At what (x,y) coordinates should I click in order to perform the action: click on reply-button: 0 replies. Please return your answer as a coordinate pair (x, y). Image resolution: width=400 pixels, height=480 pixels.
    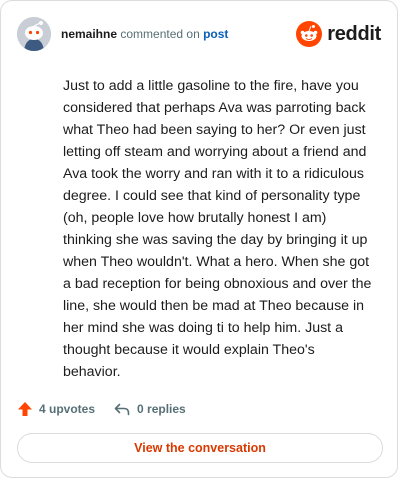
    Looking at the image, I should click on (149, 409).